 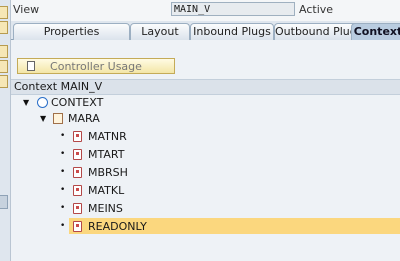 I want to click on controller-usage-button: Controller Usage, so click(x=96, y=66).